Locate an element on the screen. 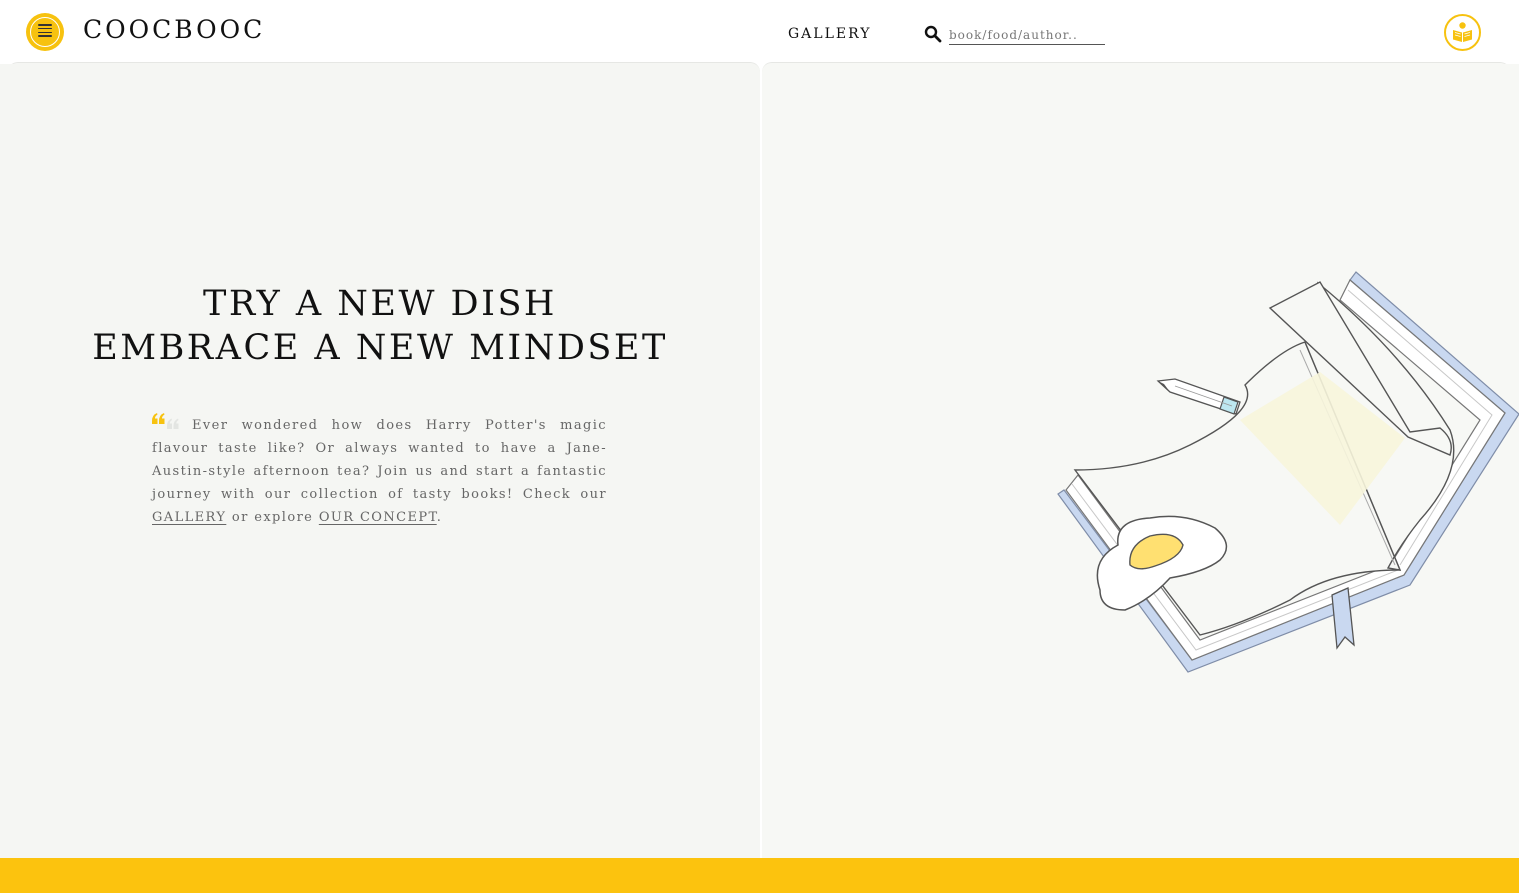 The height and width of the screenshot is (893, 1519). hero-title-line2: EMBRACE A NEW MINDSET is located at coordinates (380, 348).